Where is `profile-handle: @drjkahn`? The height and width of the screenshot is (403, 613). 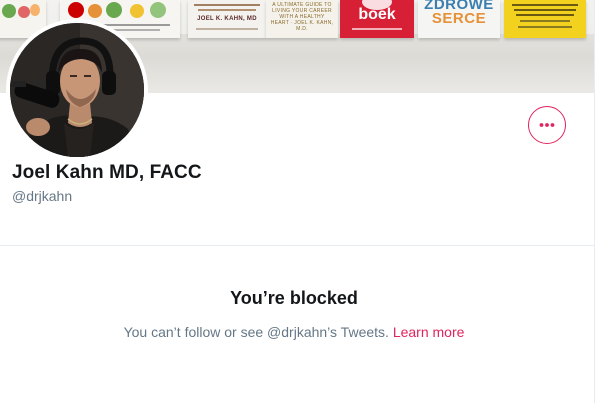
profile-handle: @drjkahn is located at coordinates (42, 196).